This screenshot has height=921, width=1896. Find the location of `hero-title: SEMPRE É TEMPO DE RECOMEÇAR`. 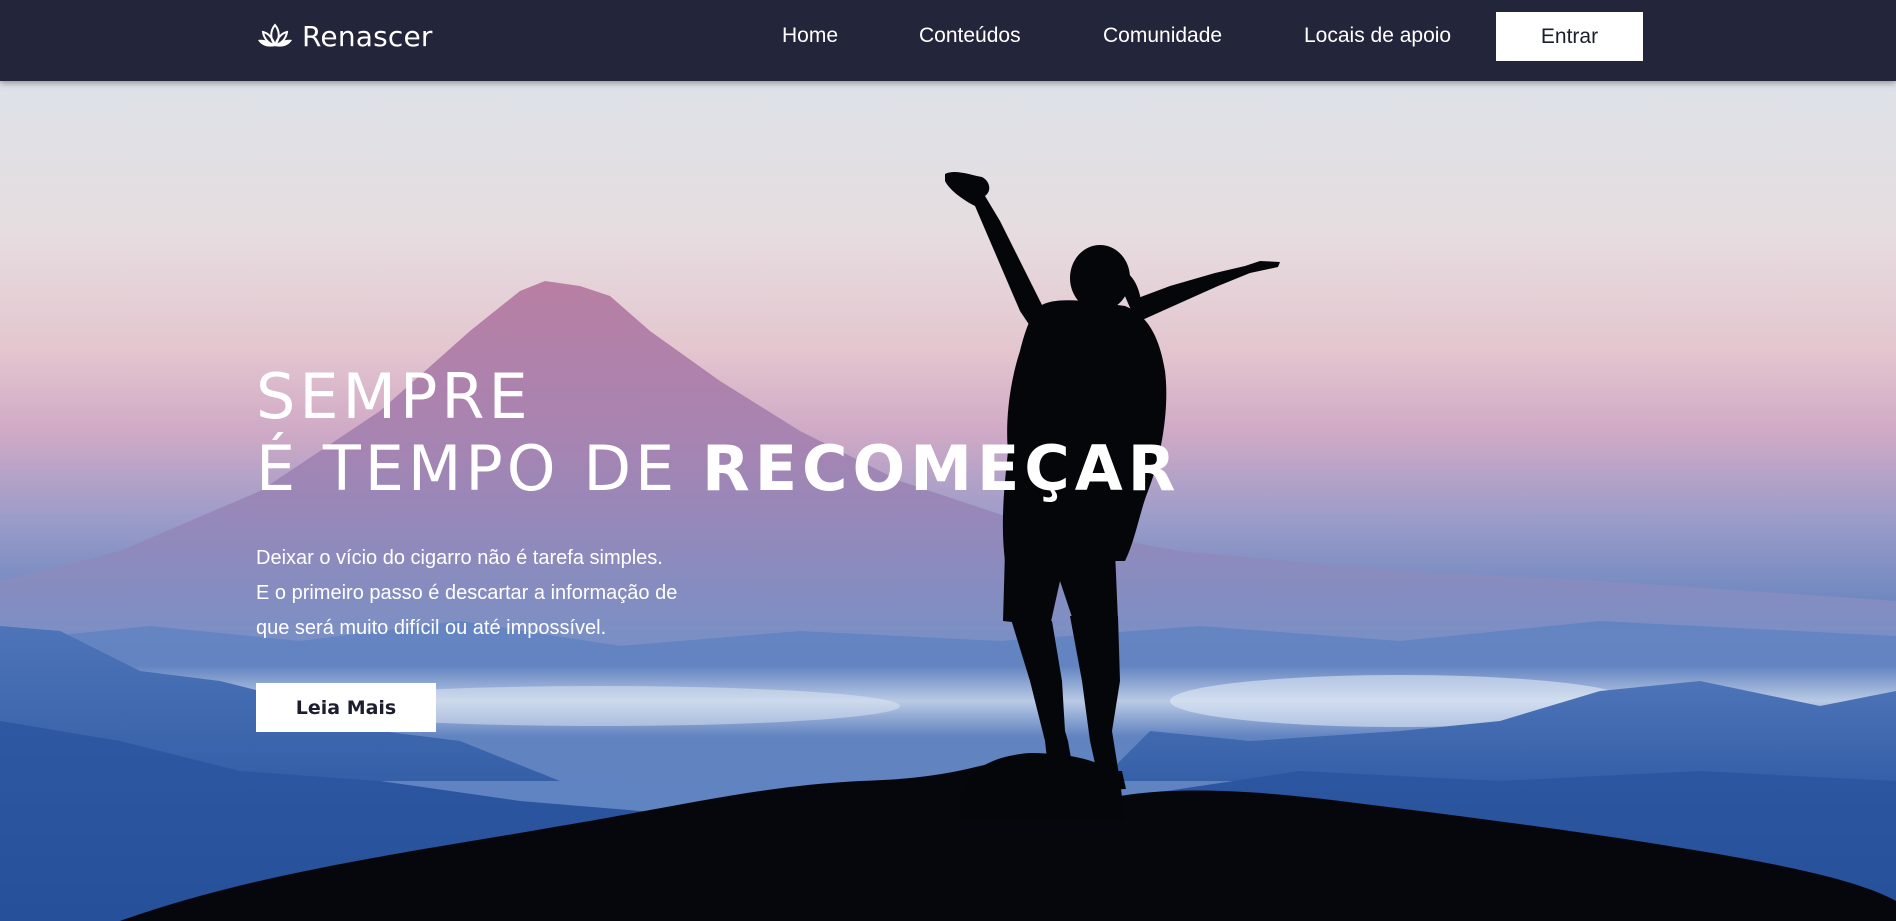

hero-title: SEMPRE É TEMPO DE RECOMEÇAR is located at coordinates (718, 433).